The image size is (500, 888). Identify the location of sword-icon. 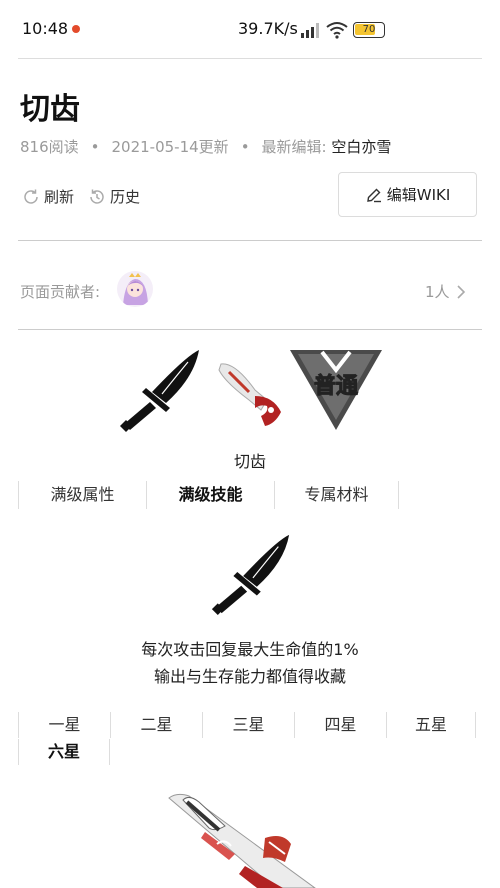
(159, 391).